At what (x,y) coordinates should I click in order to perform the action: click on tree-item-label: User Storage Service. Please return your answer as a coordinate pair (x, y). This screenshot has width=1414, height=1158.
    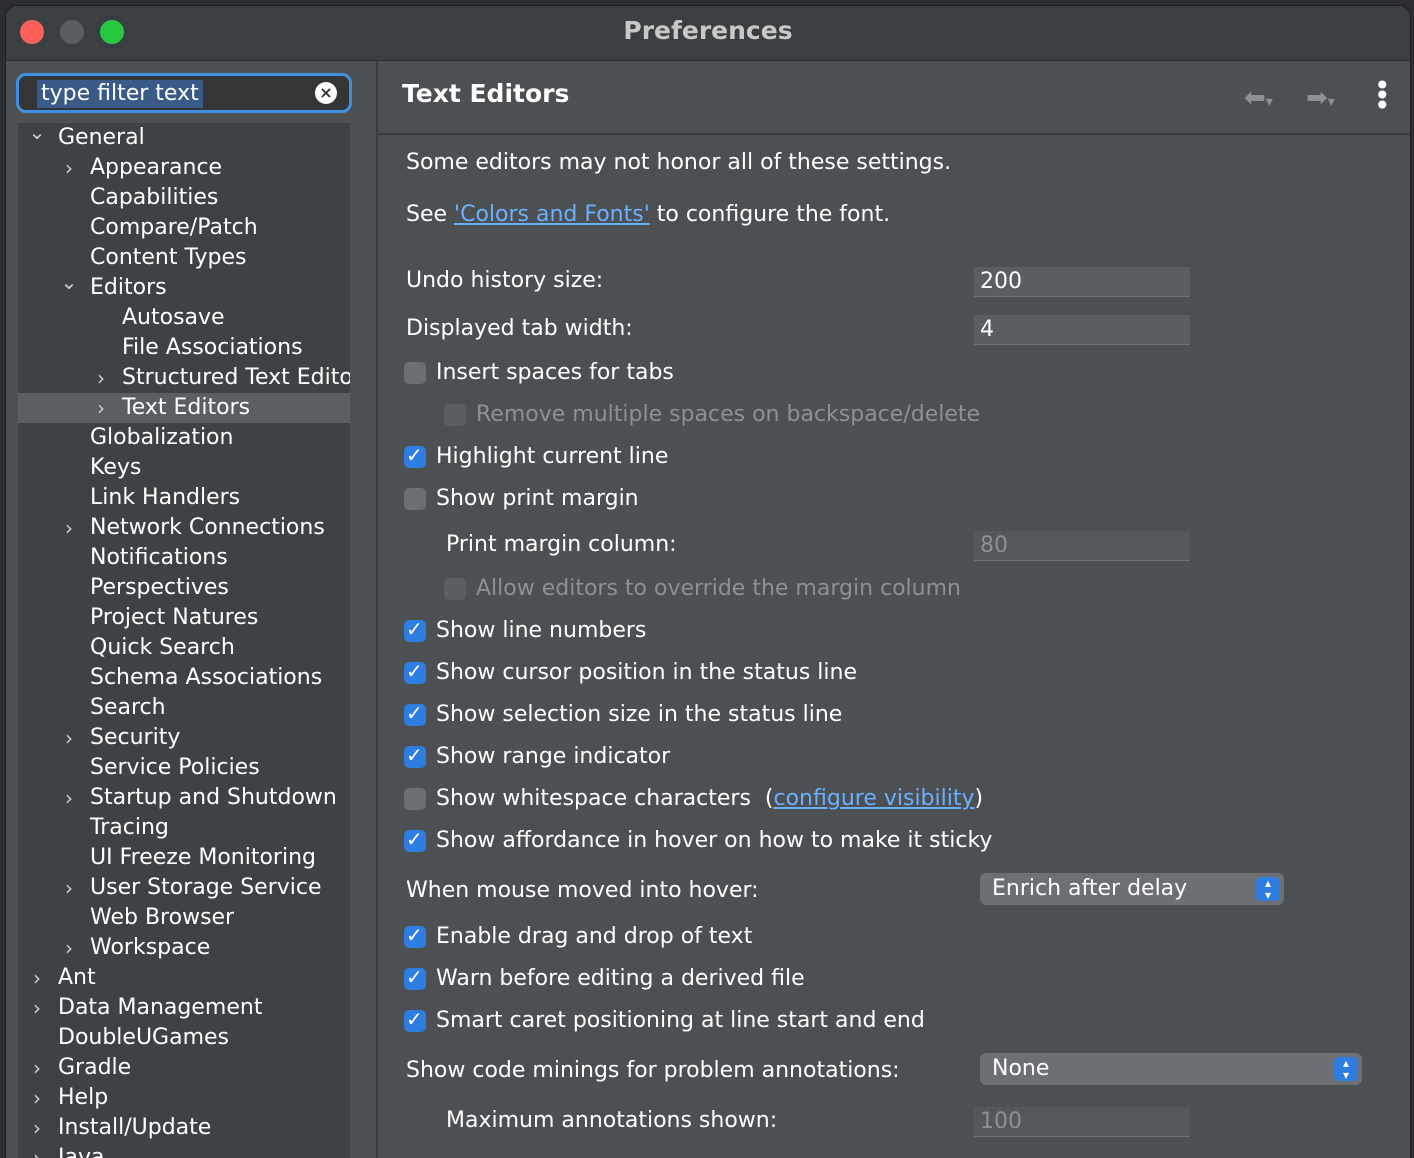
    Looking at the image, I should click on (206, 887).